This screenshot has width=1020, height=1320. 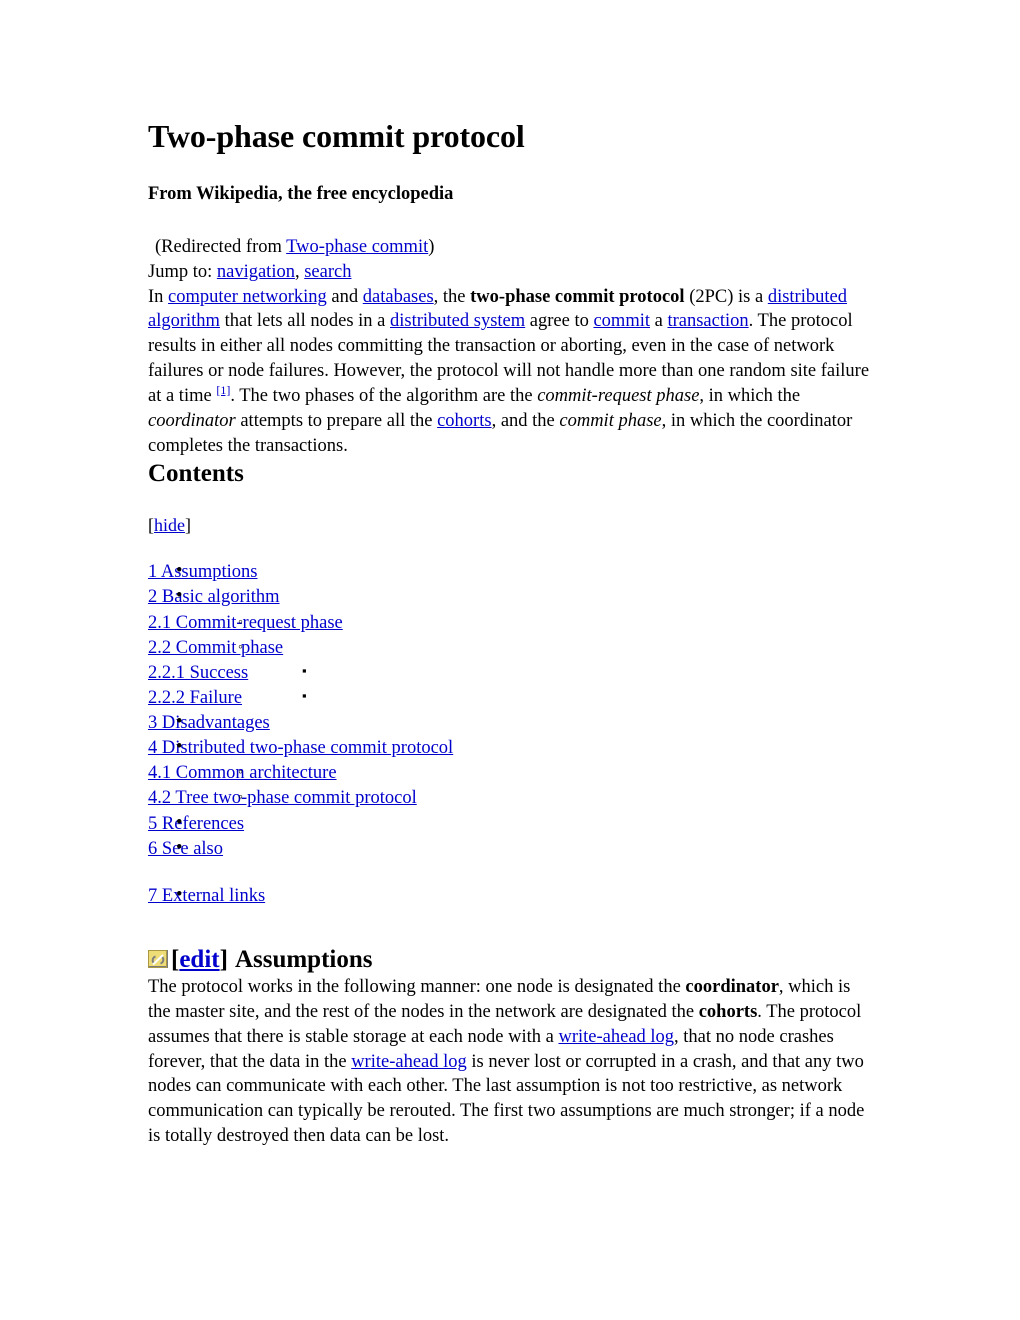 What do you see at coordinates (511, 723) in the screenshot?
I see `toc-item: • 3 Disadvantages` at bounding box center [511, 723].